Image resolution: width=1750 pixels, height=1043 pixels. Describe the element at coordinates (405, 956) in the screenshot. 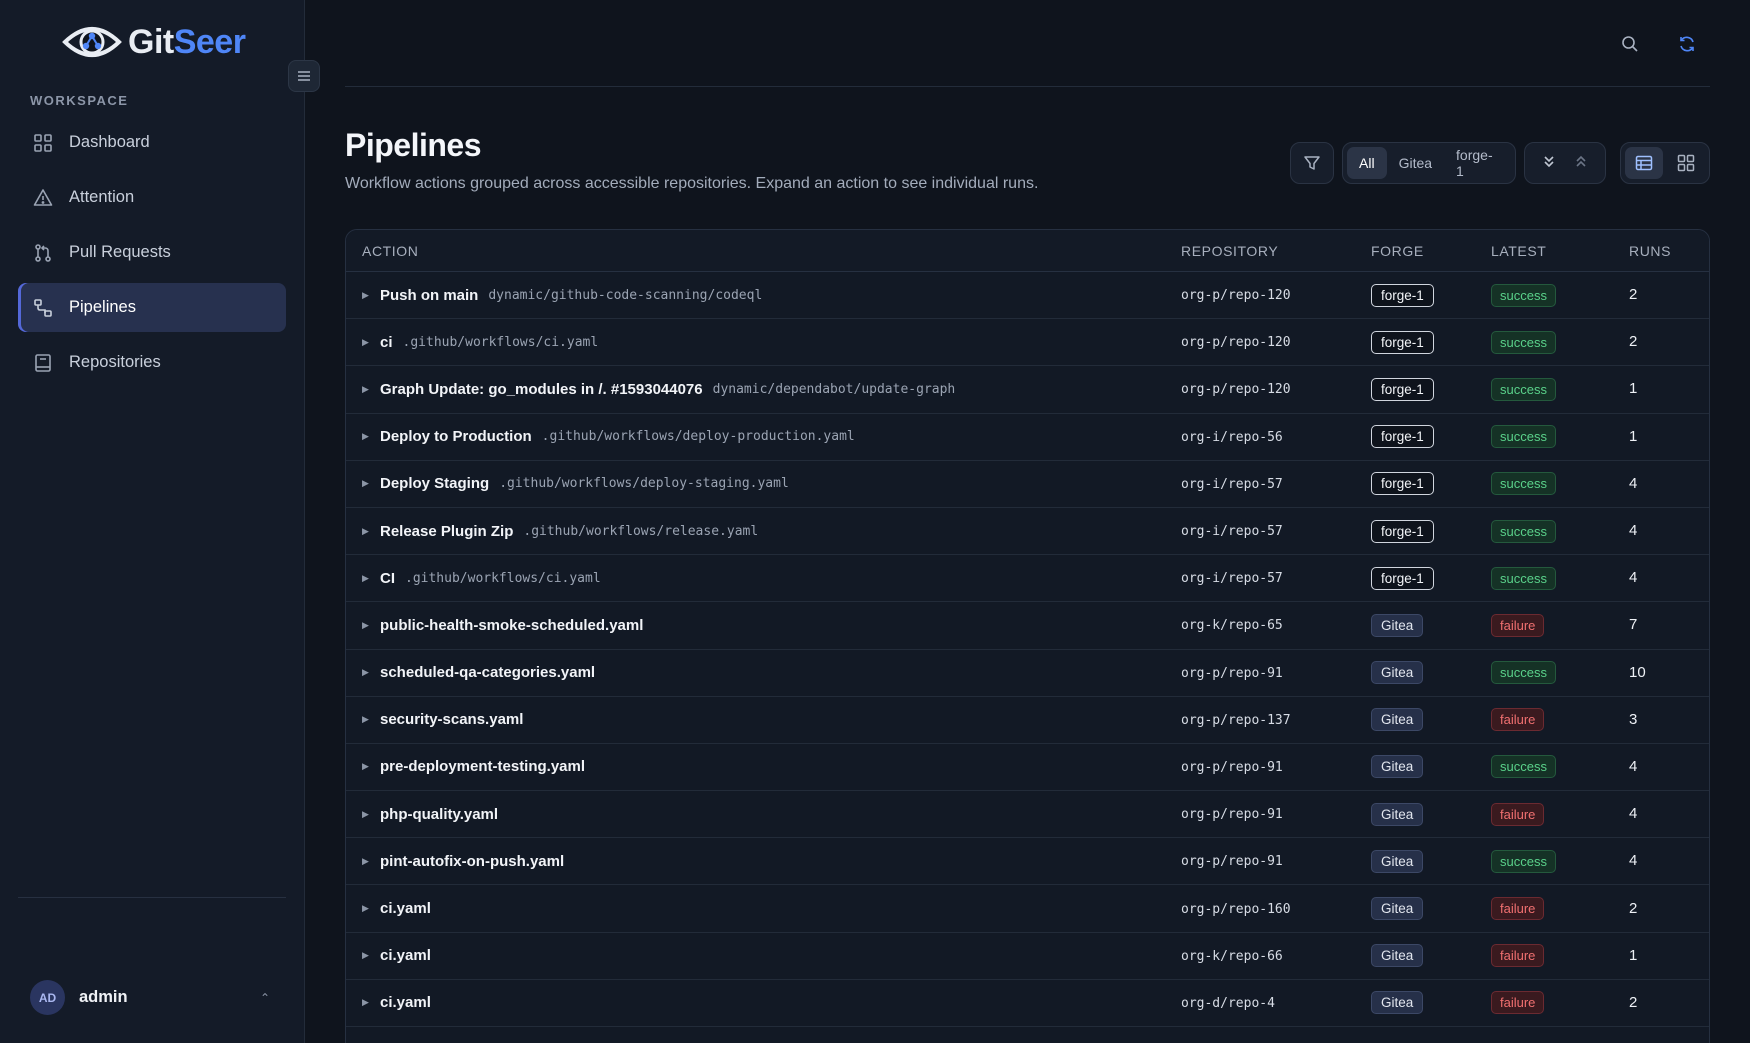

I see `action-name: ci.yaml` at that location.